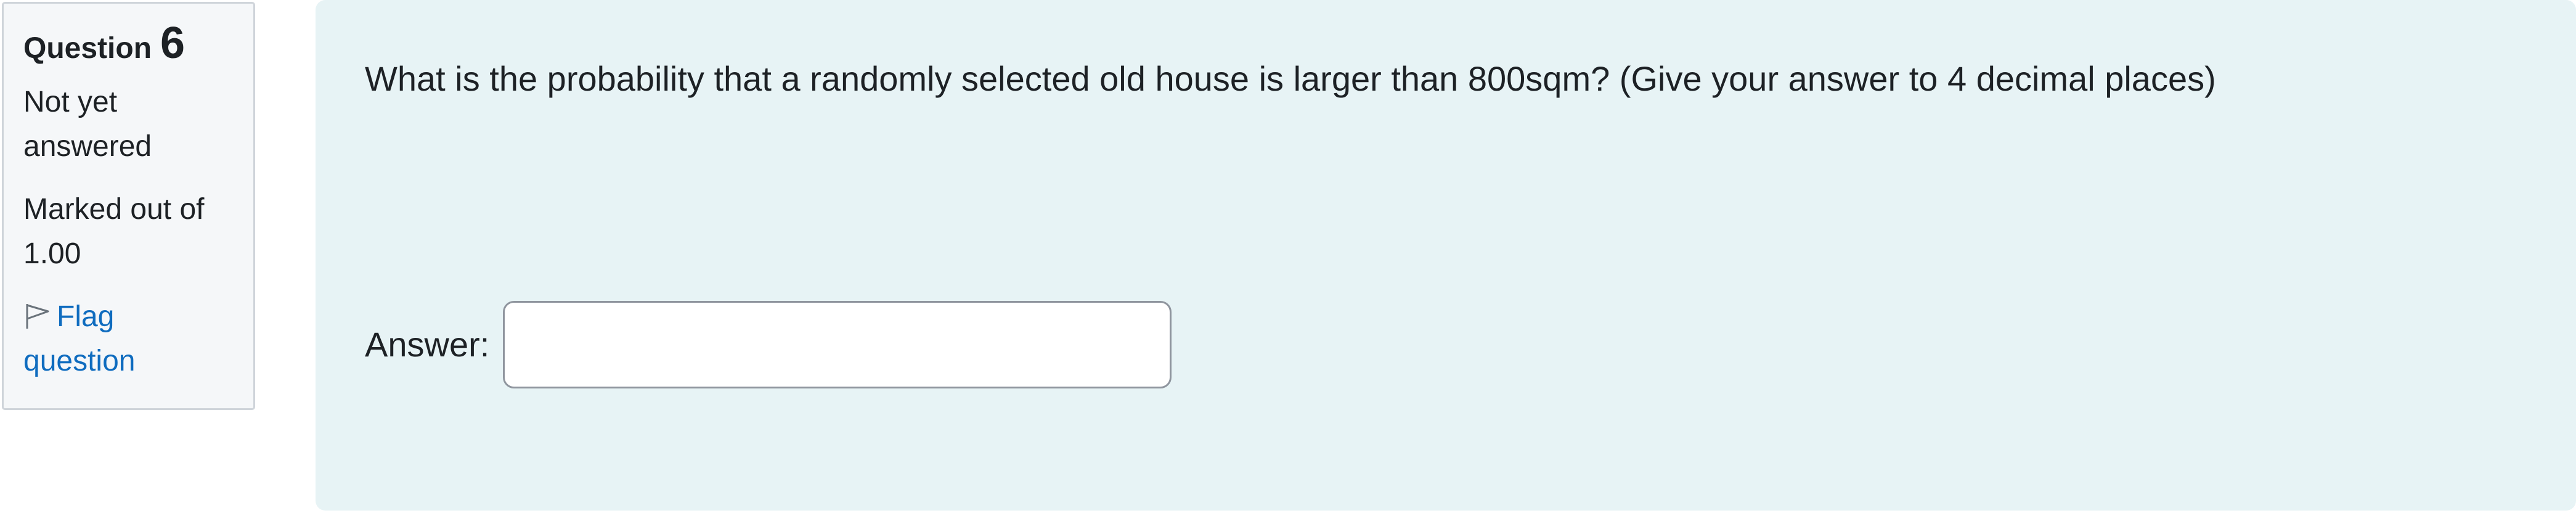 The height and width of the screenshot is (513, 2576). I want to click on answer-row: Answer:, so click(769, 344).